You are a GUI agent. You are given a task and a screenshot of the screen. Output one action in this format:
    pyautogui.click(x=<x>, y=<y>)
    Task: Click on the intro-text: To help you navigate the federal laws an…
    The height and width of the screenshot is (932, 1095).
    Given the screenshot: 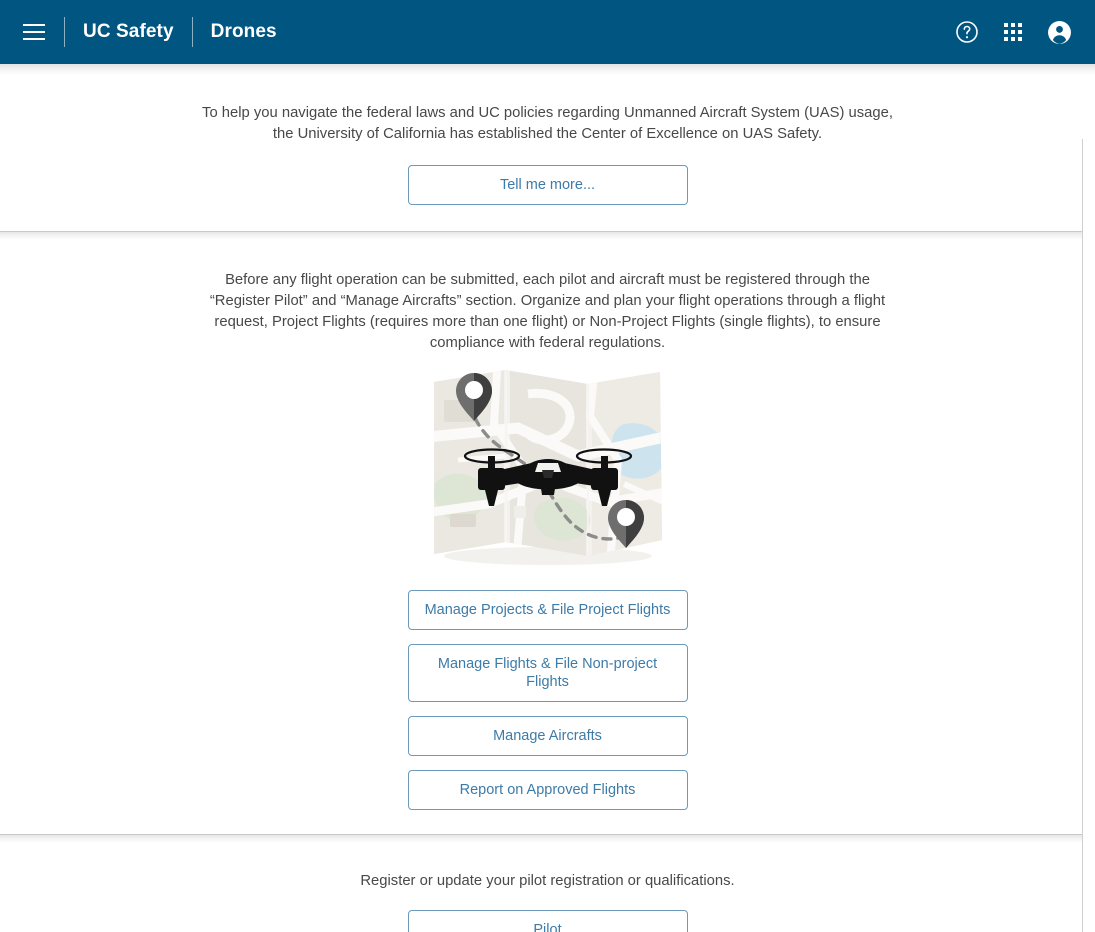 What is the action you would take?
    pyautogui.click(x=547, y=123)
    